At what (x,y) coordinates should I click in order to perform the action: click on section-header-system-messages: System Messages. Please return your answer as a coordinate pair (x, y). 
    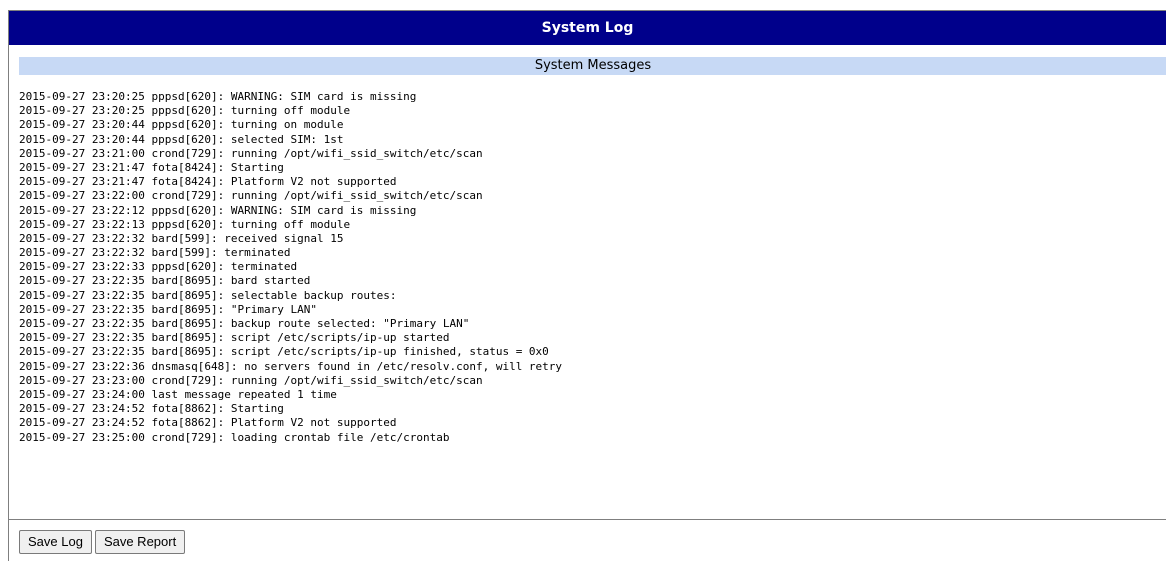
    Looking at the image, I should click on (592, 66).